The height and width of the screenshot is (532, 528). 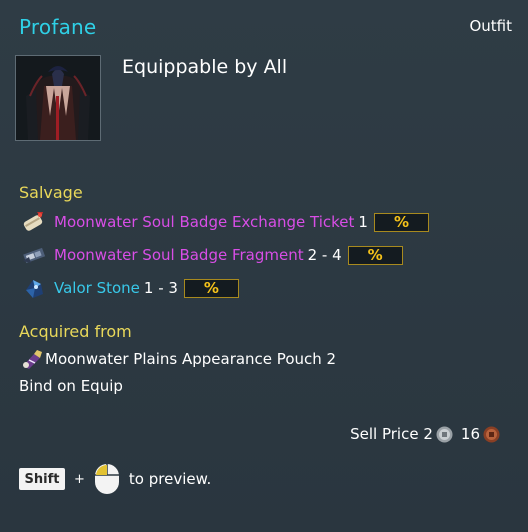 What do you see at coordinates (205, 67) in the screenshot?
I see `equip-restriction: Equippable by All` at bounding box center [205, 67].